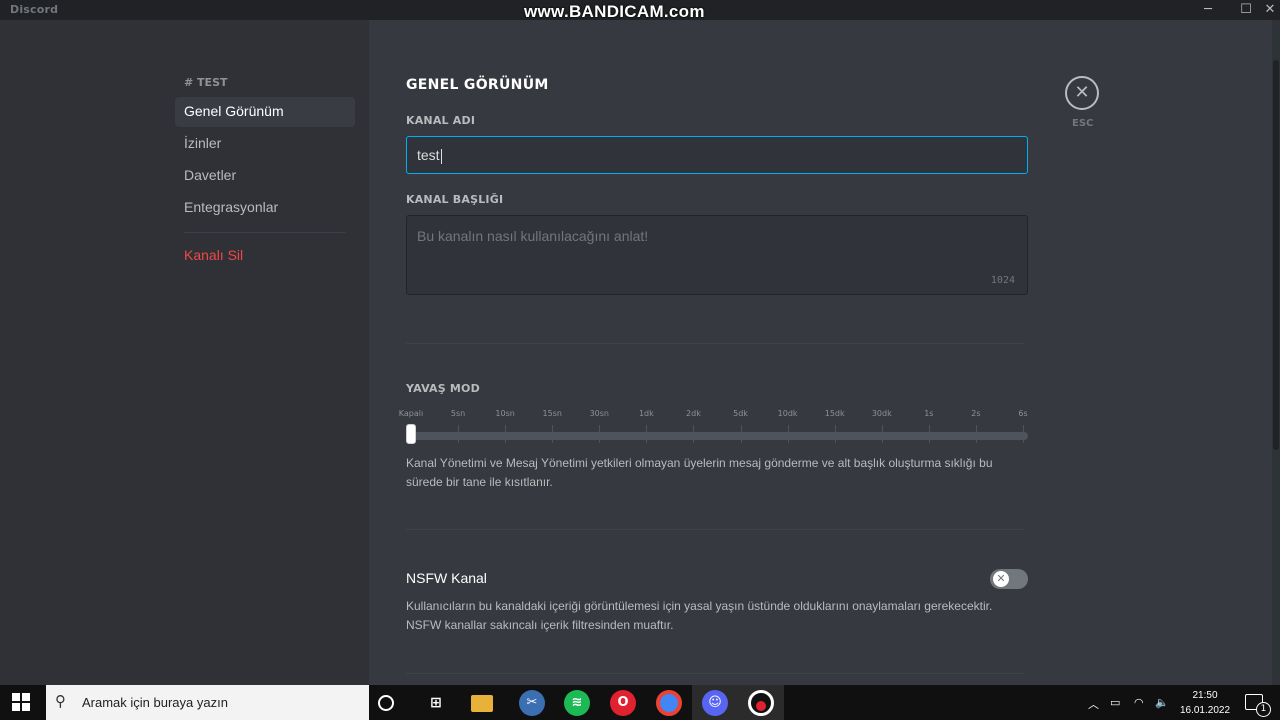 The width and height of the screenshot is (1280, 720). Describe the element at coordinates (787, 413) in the screenshot. I see `slowmode-tick-label: 10dk` at that location.